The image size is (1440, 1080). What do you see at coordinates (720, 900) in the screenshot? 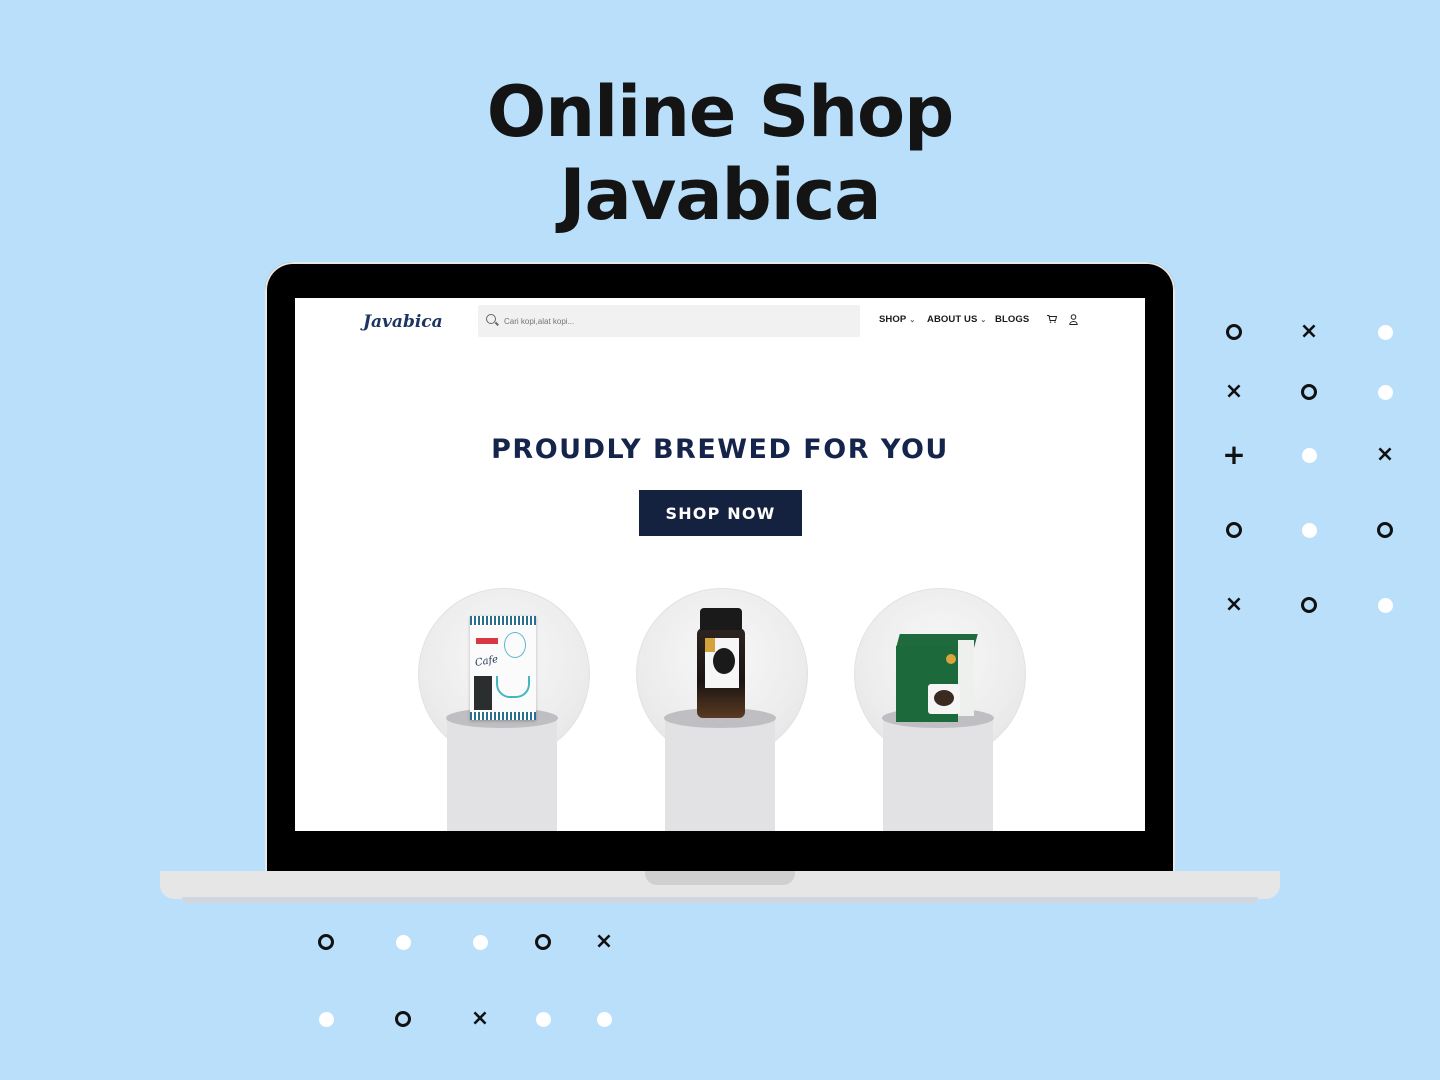
I see `laptop-base-shadow` at bounding box center [720, 900].